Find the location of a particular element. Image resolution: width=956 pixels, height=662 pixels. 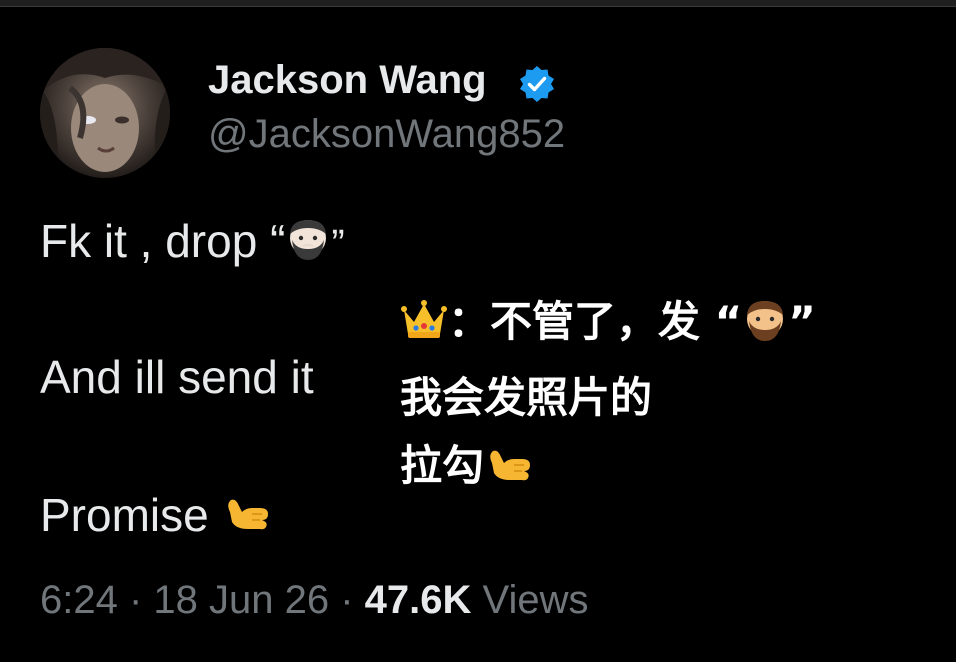

views-label: Views is located at coordinates (530, 600).